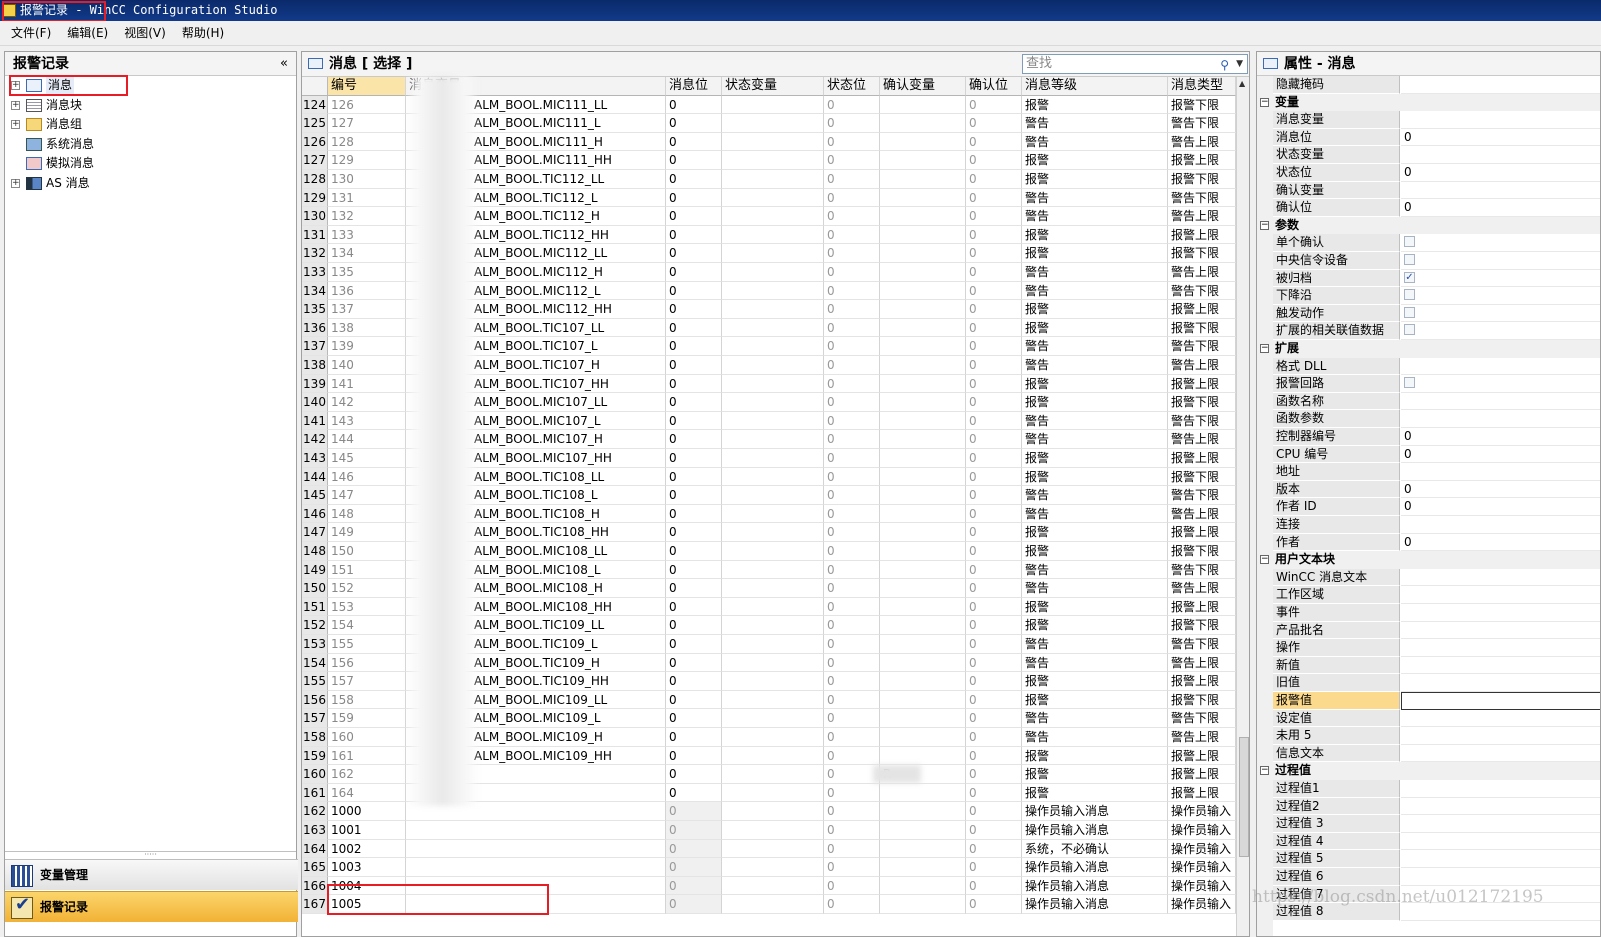  What do you see at coordinates (367, 644) in the screenshot?
I see `table-cell: 155` at bounding box center [367, 644].